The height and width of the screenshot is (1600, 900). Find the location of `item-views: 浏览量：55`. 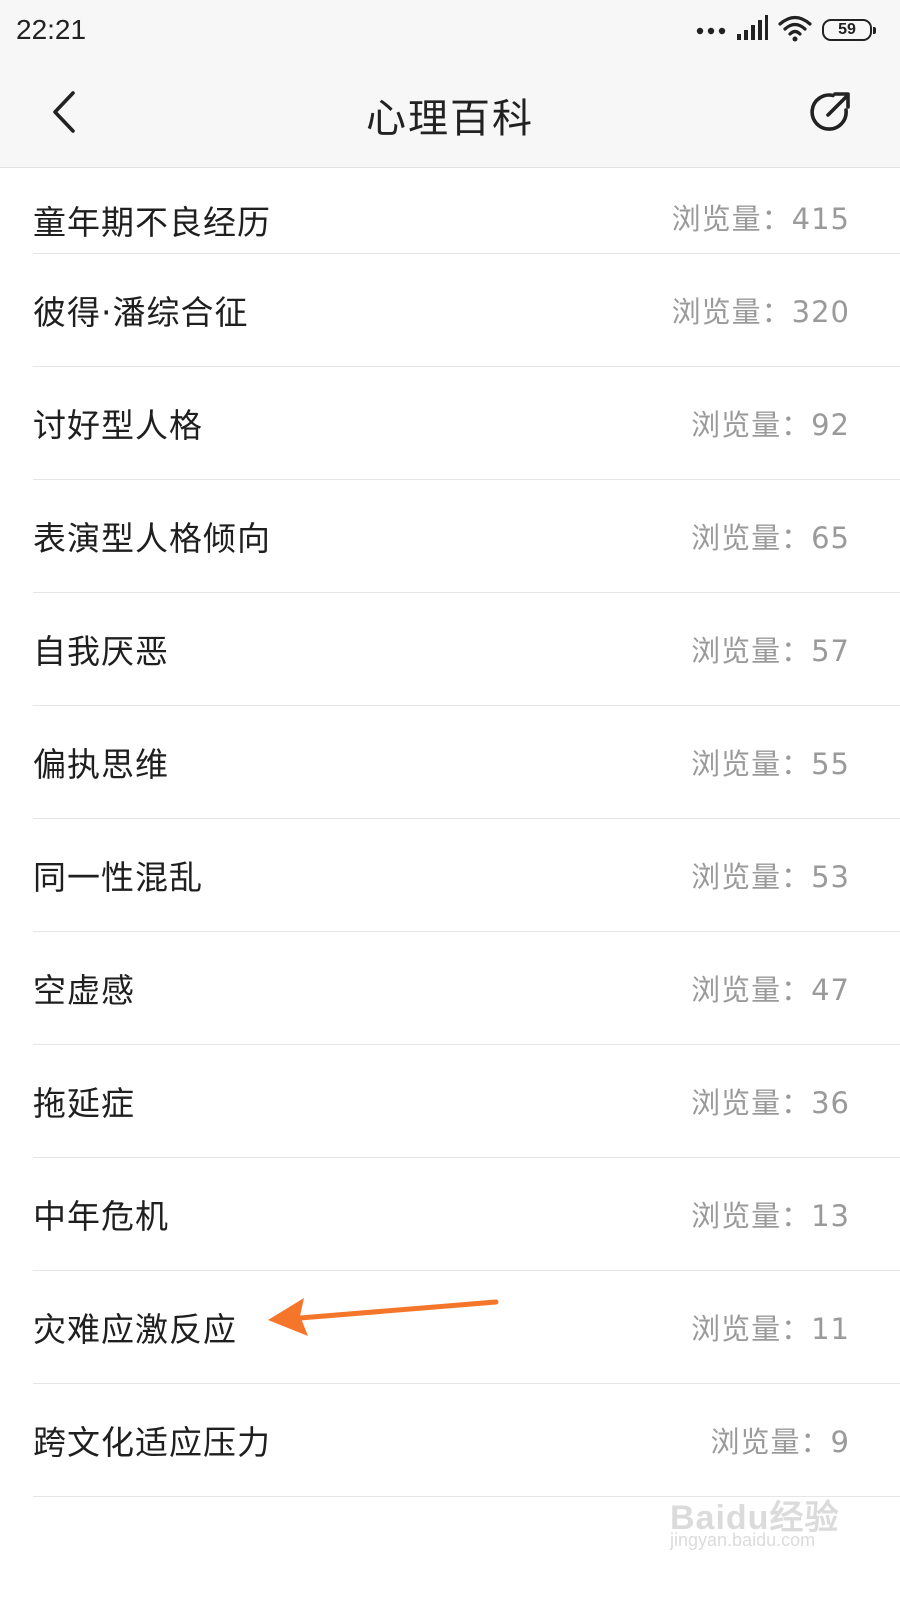

item-views: 浏览量：55 is located at coordinates (770, 762).